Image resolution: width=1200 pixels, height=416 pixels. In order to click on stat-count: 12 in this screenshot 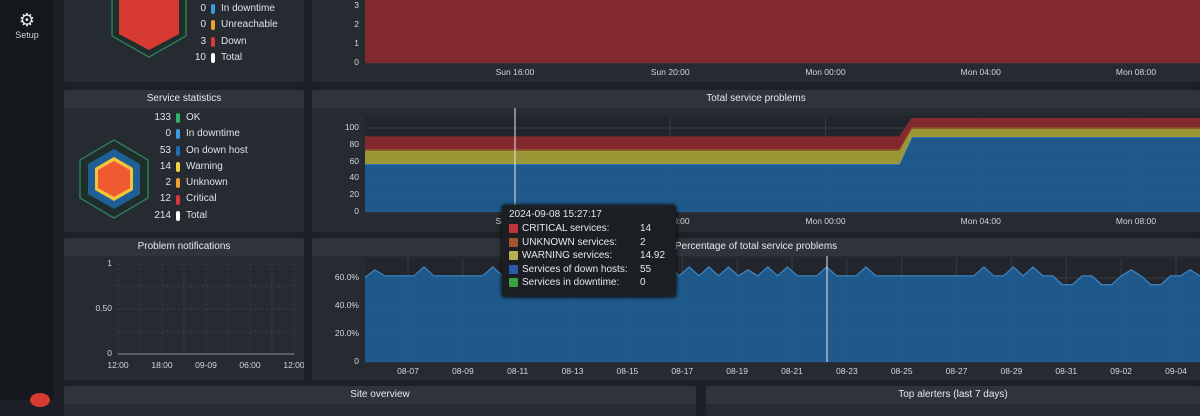, I will do `click(165, 199)`.